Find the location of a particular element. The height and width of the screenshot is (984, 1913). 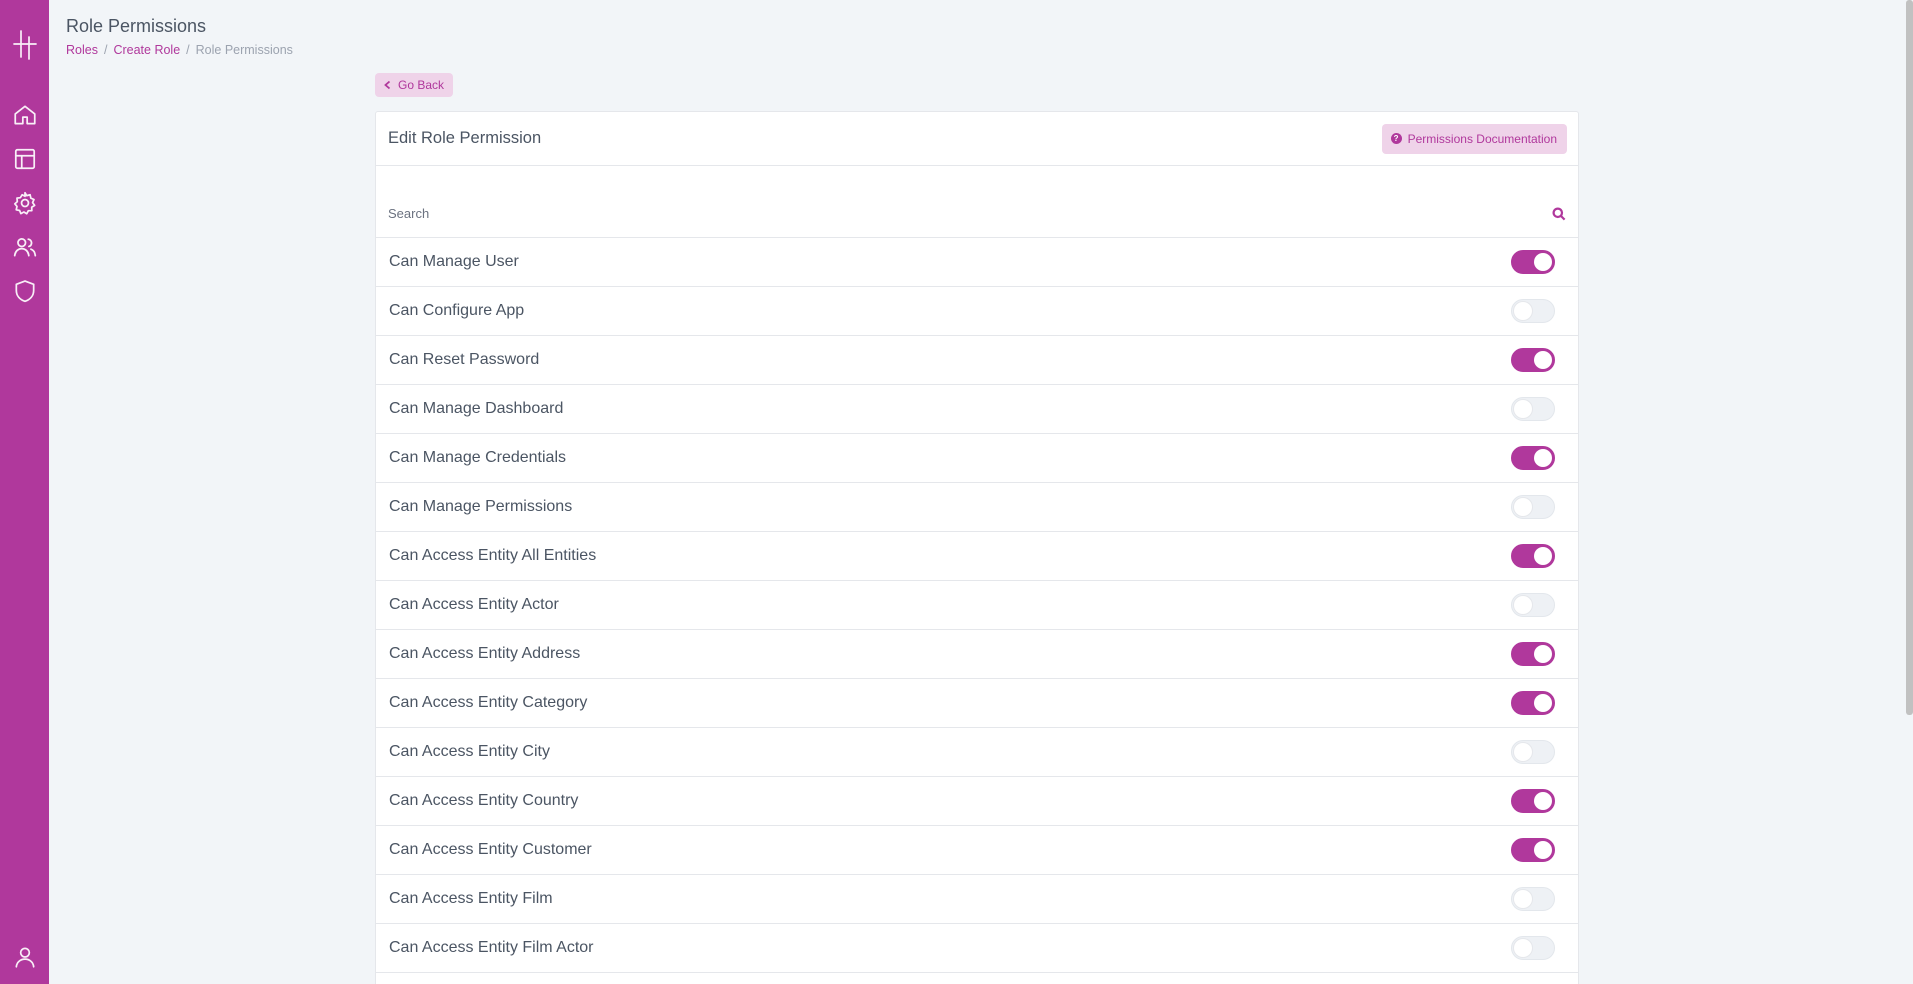

permission-label: Can Access Entity All Entities is located at coordinates (493, 555).